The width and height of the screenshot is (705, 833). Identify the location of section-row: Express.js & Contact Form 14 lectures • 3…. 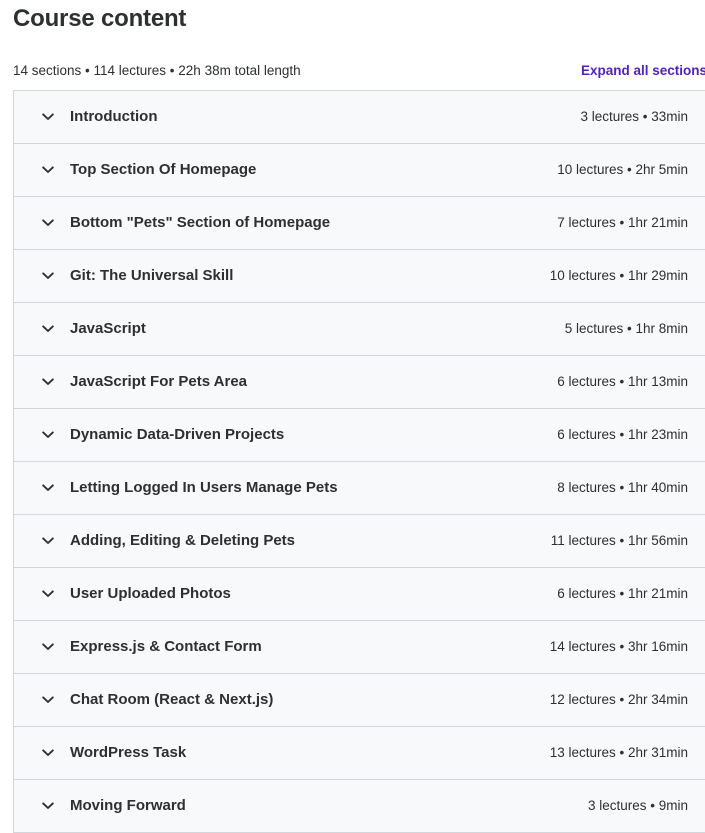
(359, 647).